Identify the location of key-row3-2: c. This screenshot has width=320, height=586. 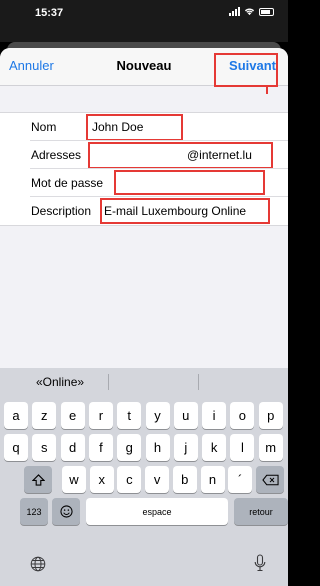
(129, 479).